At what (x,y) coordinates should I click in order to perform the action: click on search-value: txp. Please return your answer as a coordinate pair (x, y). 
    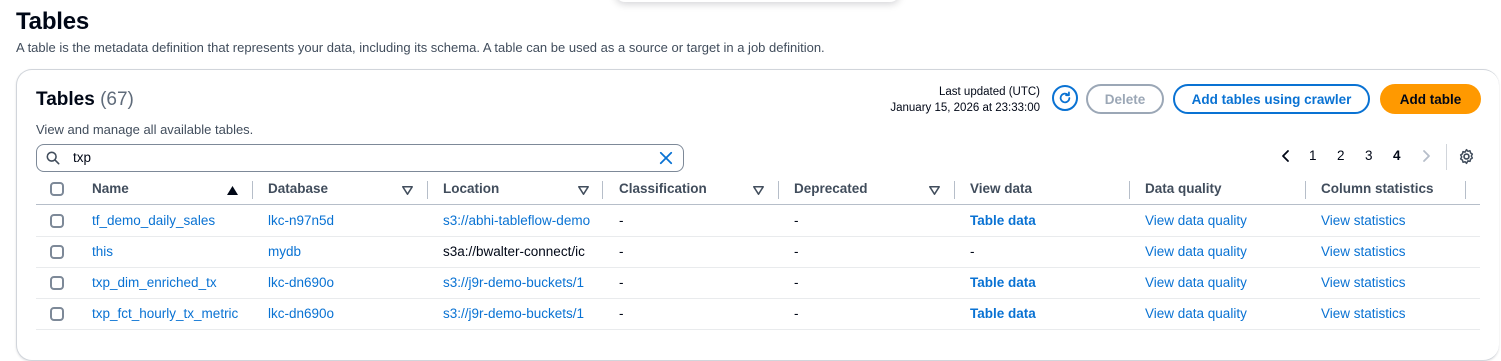
    Looking at the image, I should click on (82, 157).